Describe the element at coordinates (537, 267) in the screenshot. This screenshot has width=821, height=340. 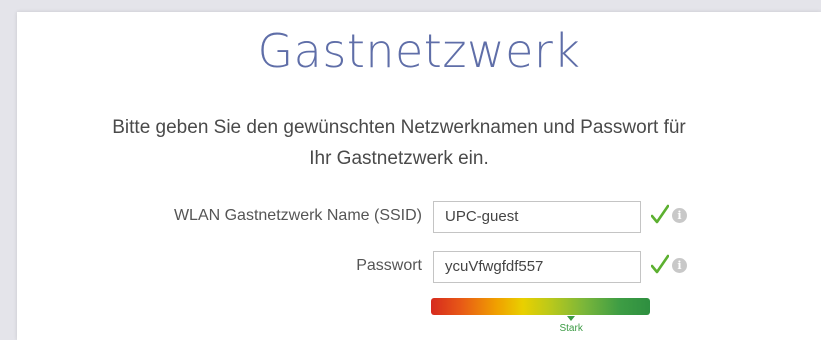
I see `password-input: ycuVfwgfdf557` at that location.